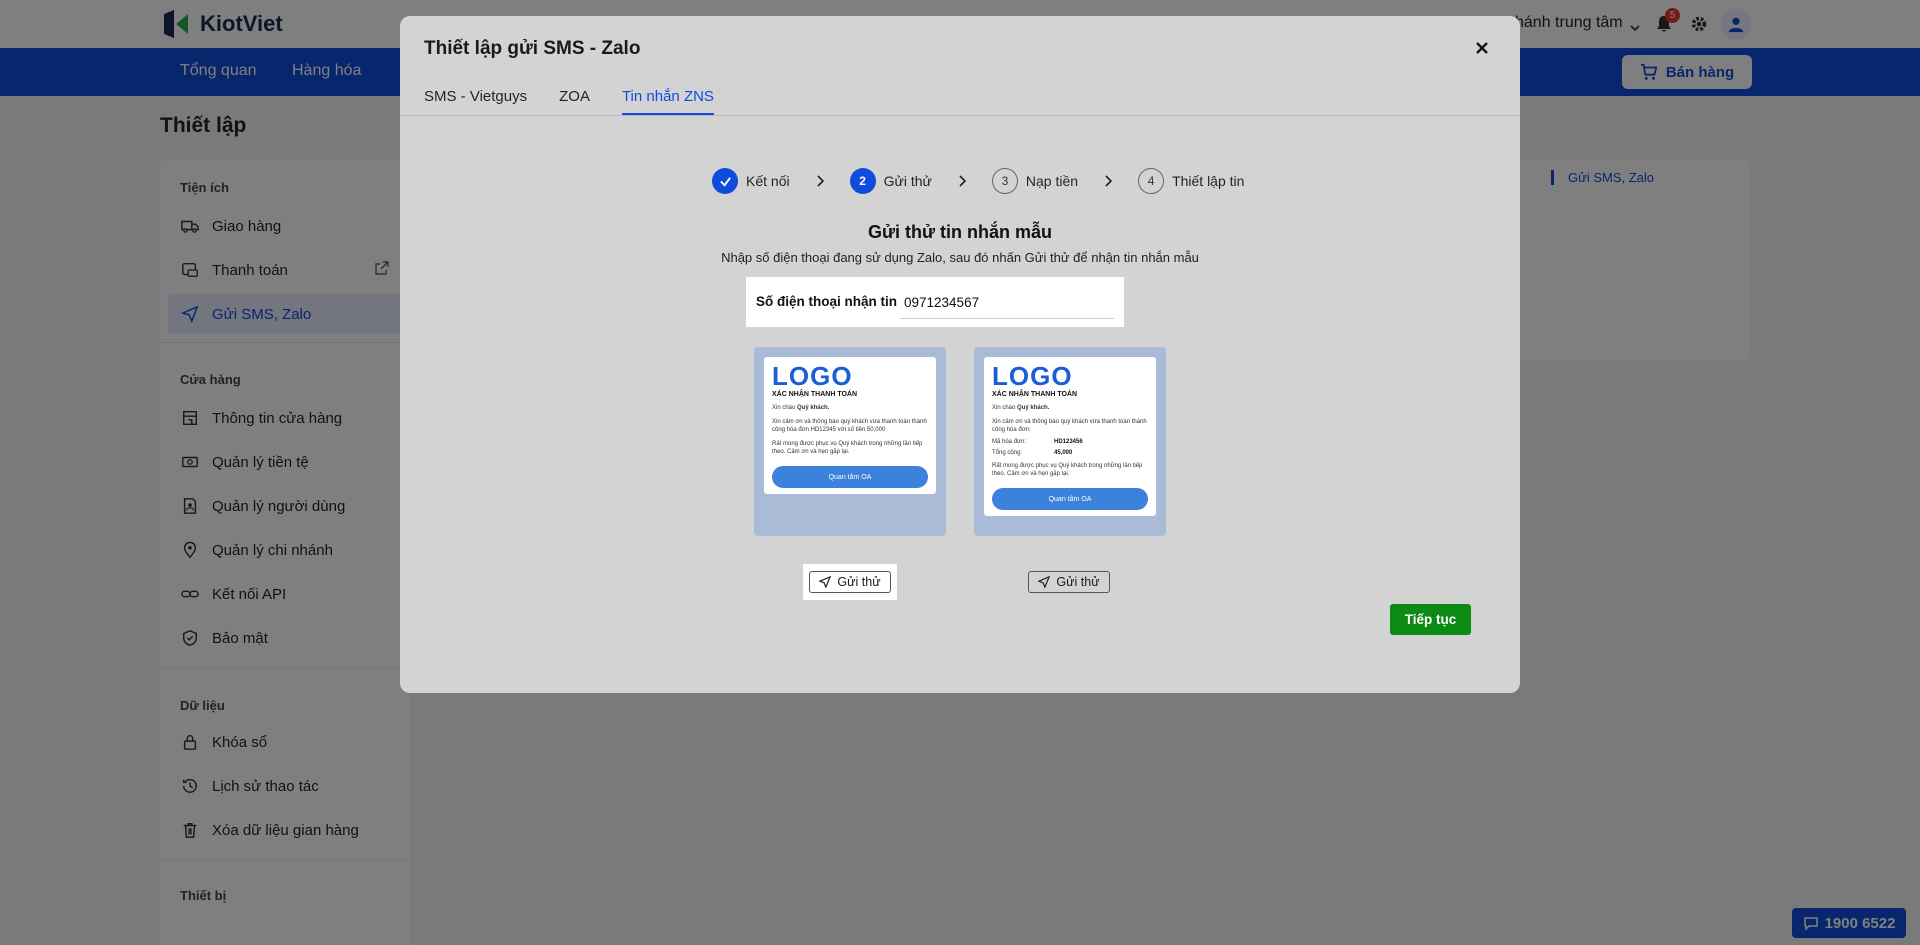  Describe the element at coordinates (1037, 442) in the screenshot. I see `template-invoice-row: Mã hóa đơn: HD123456` at that location.